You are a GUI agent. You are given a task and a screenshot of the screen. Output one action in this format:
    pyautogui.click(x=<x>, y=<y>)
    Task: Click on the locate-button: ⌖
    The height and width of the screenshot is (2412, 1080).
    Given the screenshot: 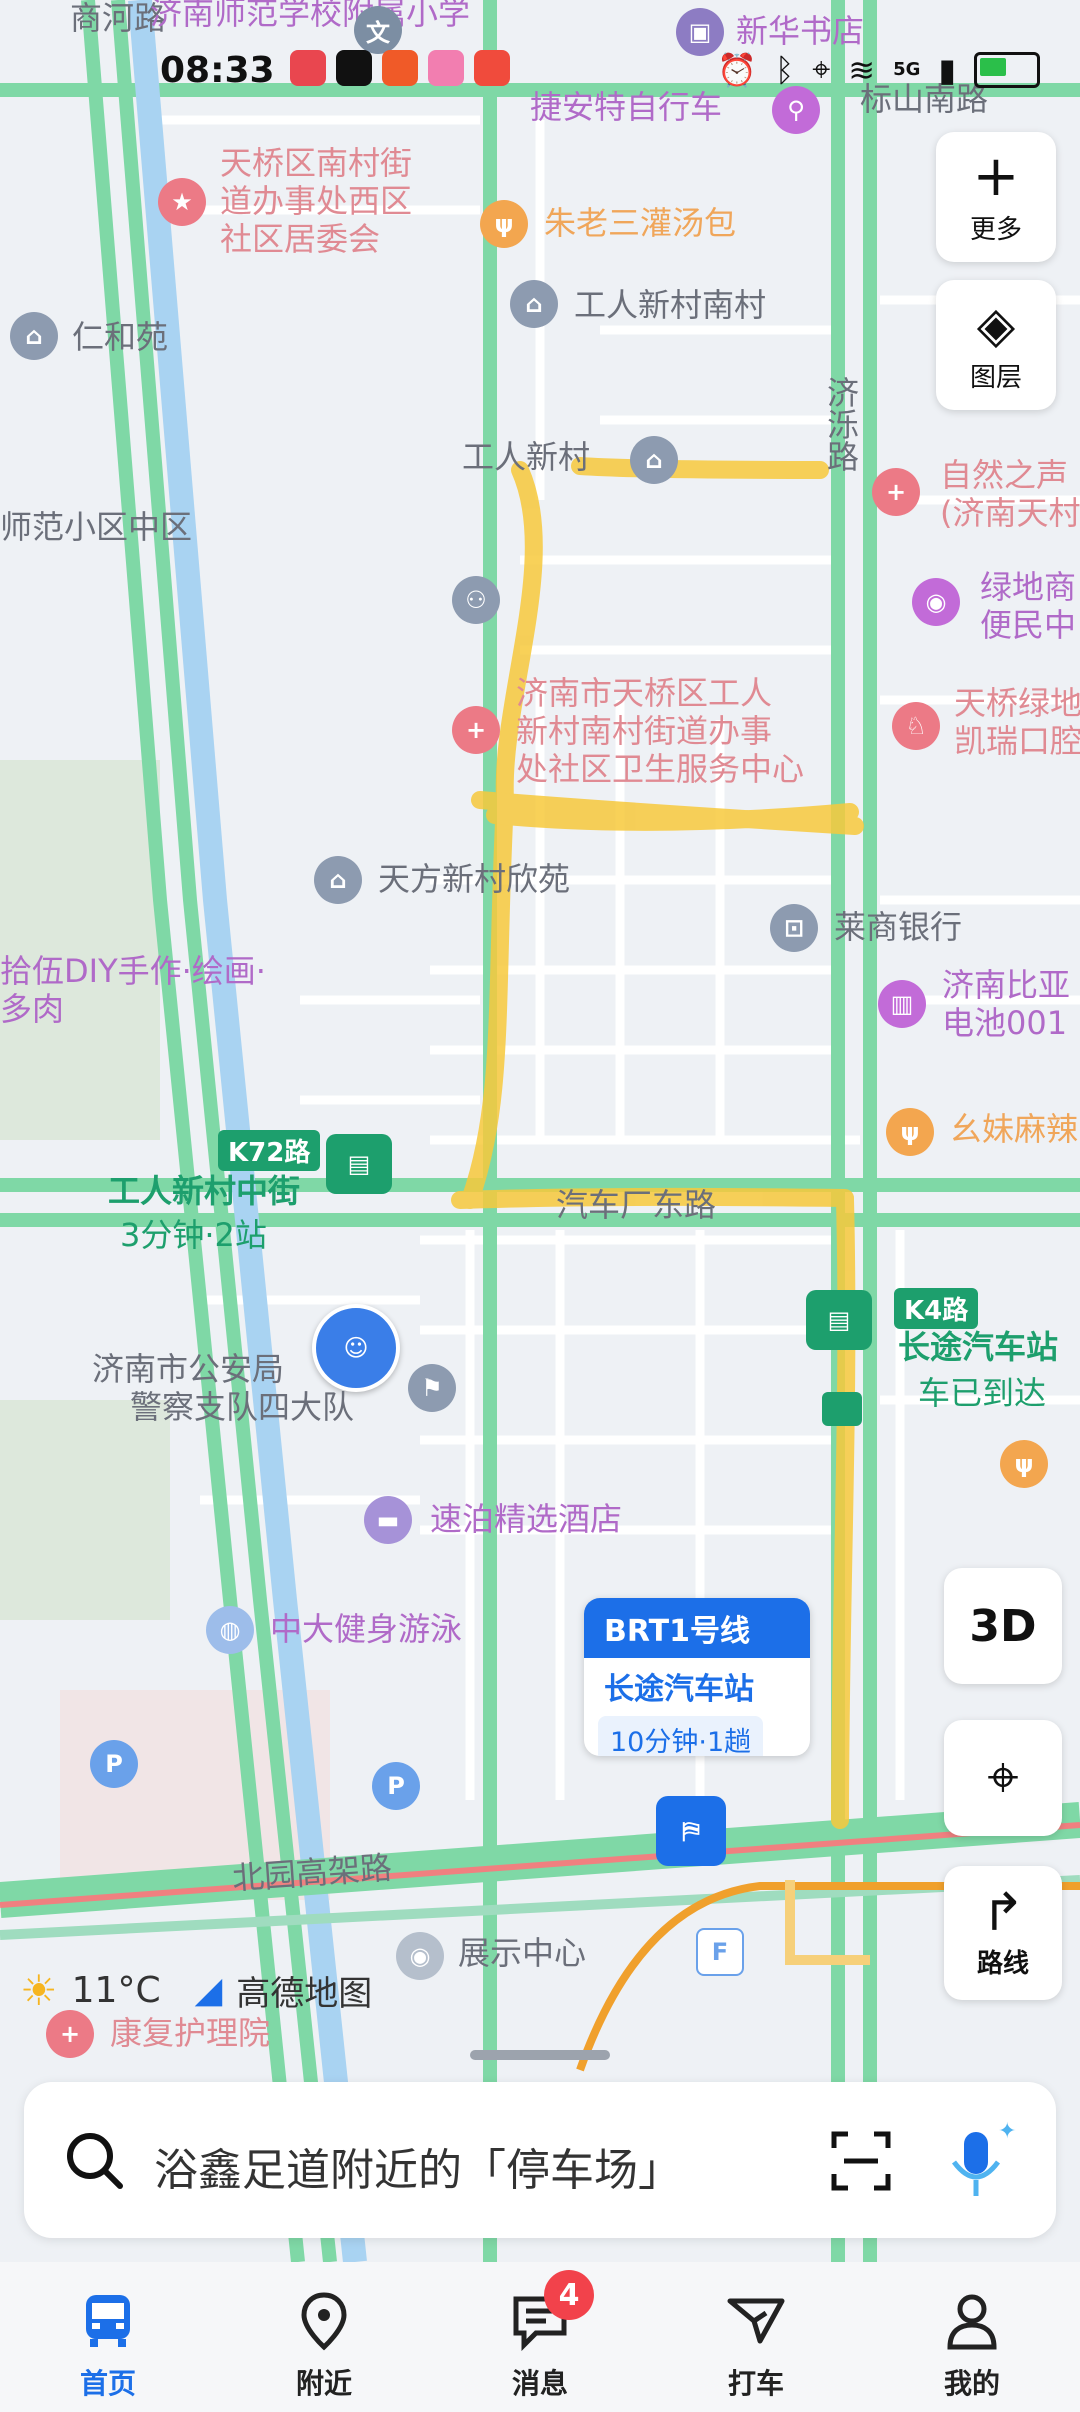 What is the action you would take?
    pyautogui.click(x=1003, y=1778)
    